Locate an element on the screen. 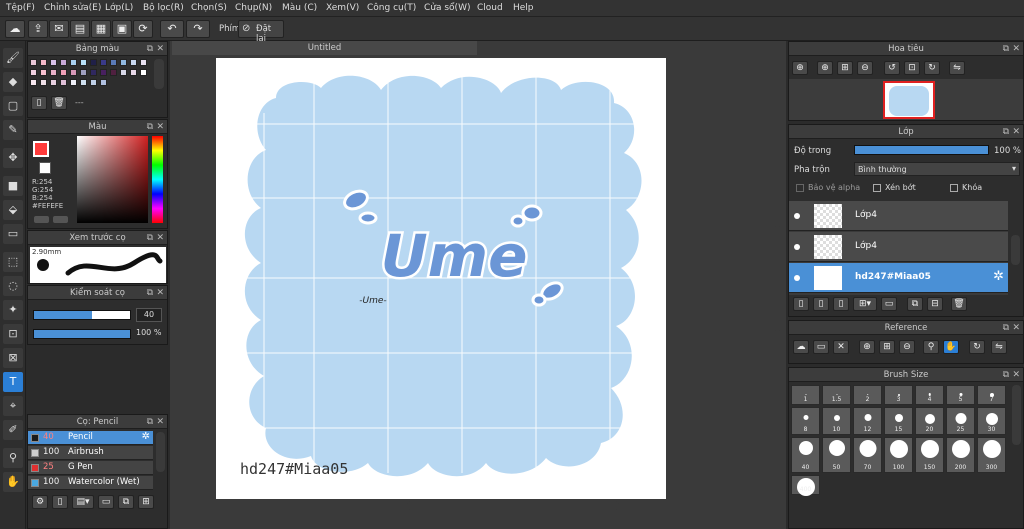  ref-zoom-in-icon: ⊕ is located at coordinates (867, 347).